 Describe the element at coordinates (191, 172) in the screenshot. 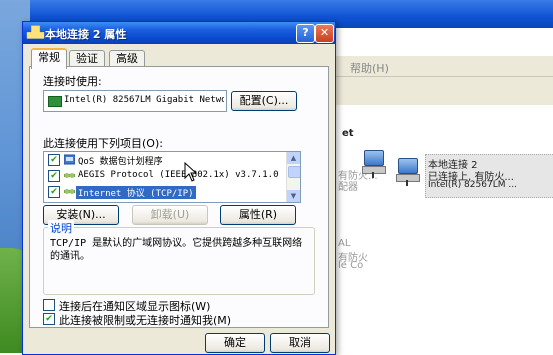

I see `mouse-cursor-icon` at that location.